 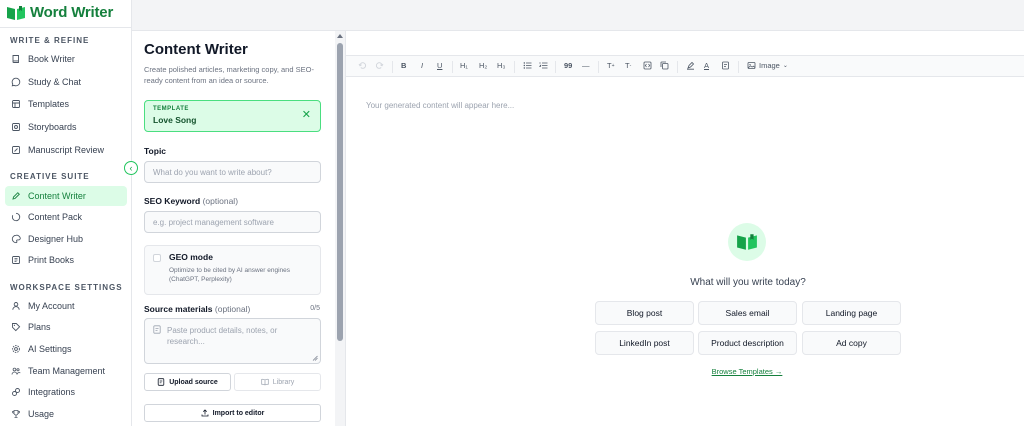 I want to click on document-icon, so click(x=157, y=329).